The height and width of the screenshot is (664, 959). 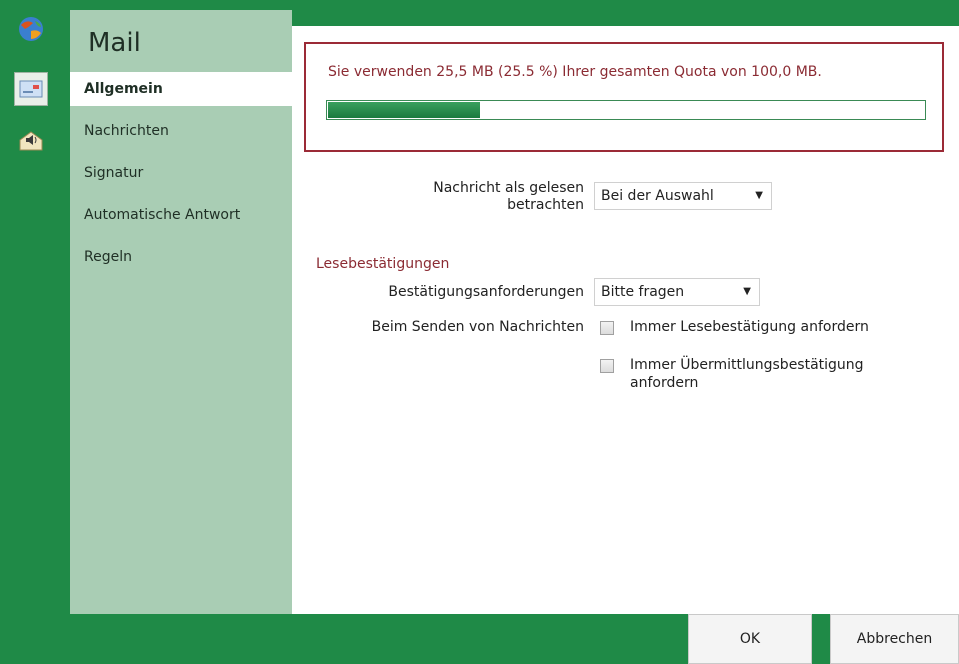 What do you see at coordinates (181, 215) in the screenshot?
I see `sidebar-item-automatische-antwort: Automatische Antwort` at bounding box center [181, 215].